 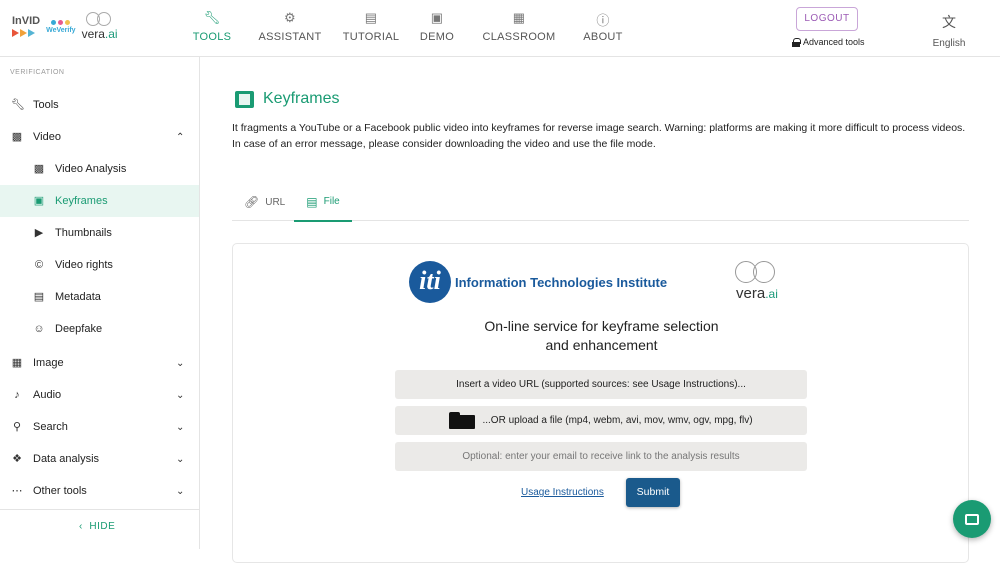 What do you see at coordinates (91, 169) in the screenshot?
I see `sidebar-item-label: Video Analysis` at bounding box center [91, 169].